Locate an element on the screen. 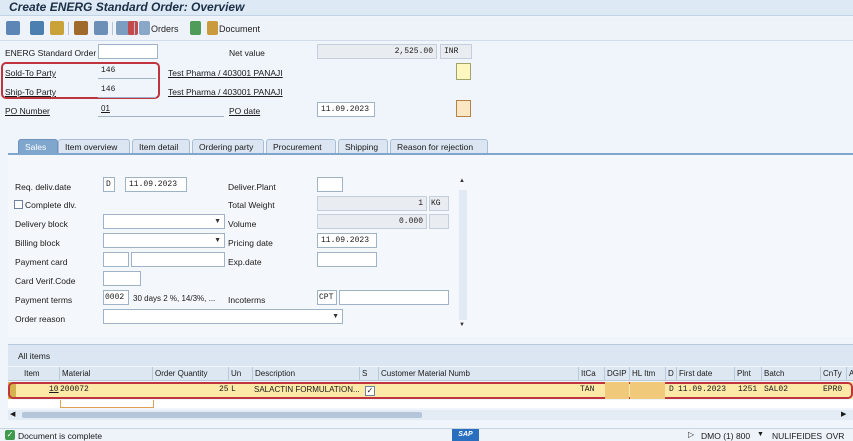  exp-date-field is located at coordinates (347, 259).